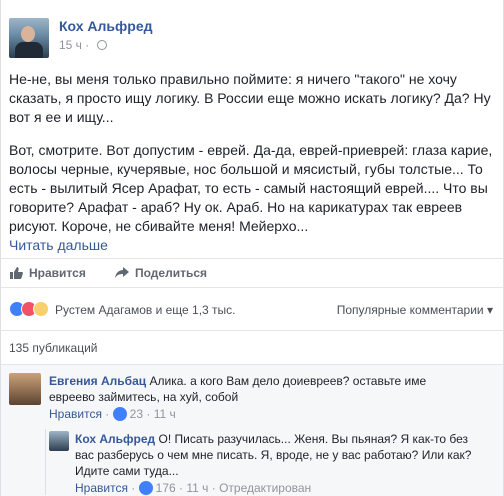 The width and height of the screenshot is (504, 496). Describe the element at coordinates (41, 309) in the screenshot. I see `sad-reaction-icon` at that location.